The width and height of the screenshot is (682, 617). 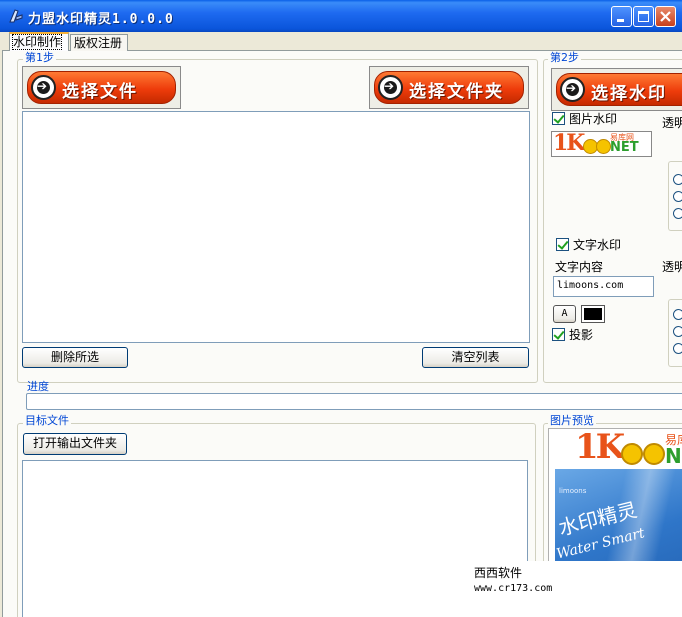 I want to click on transparency-label-2: 透明, so click(x=672, y=267).